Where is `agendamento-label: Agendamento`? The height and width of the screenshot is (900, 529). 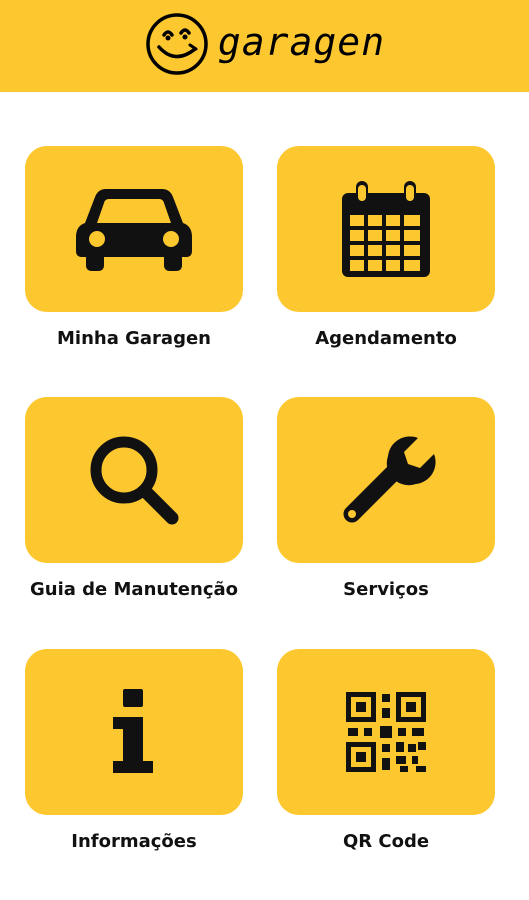
agendamento-label: Agendamento is located at coordinates (386, 338).